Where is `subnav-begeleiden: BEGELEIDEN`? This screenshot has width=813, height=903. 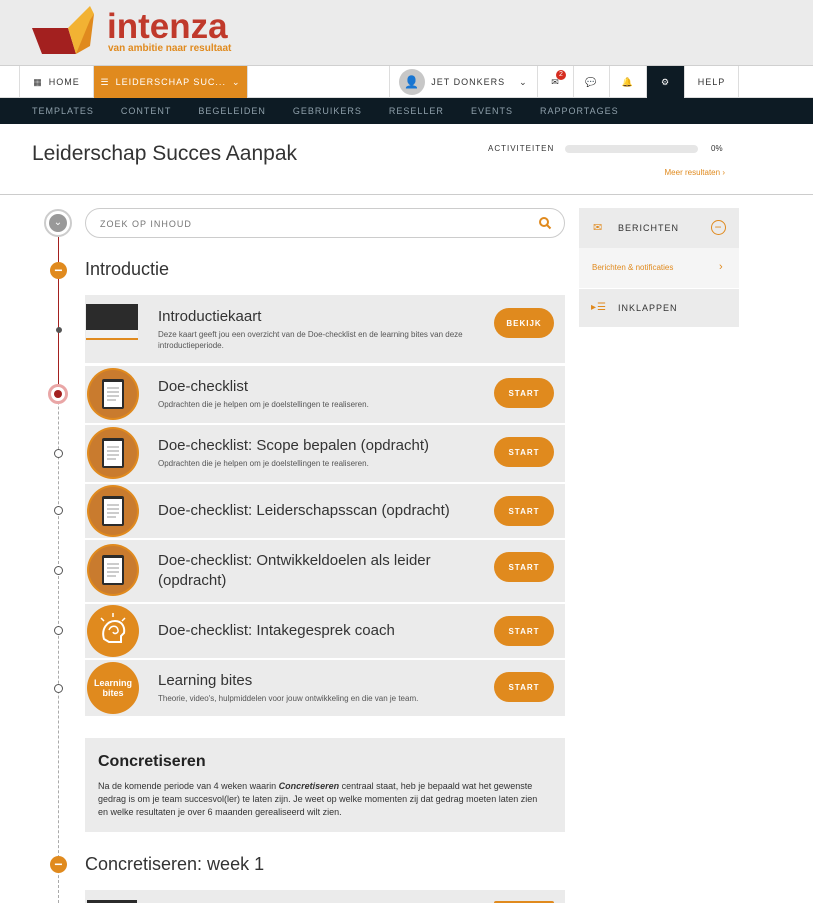
subnav-begeleiden: BEGELEIDEN is located at coordinates (232, 111).